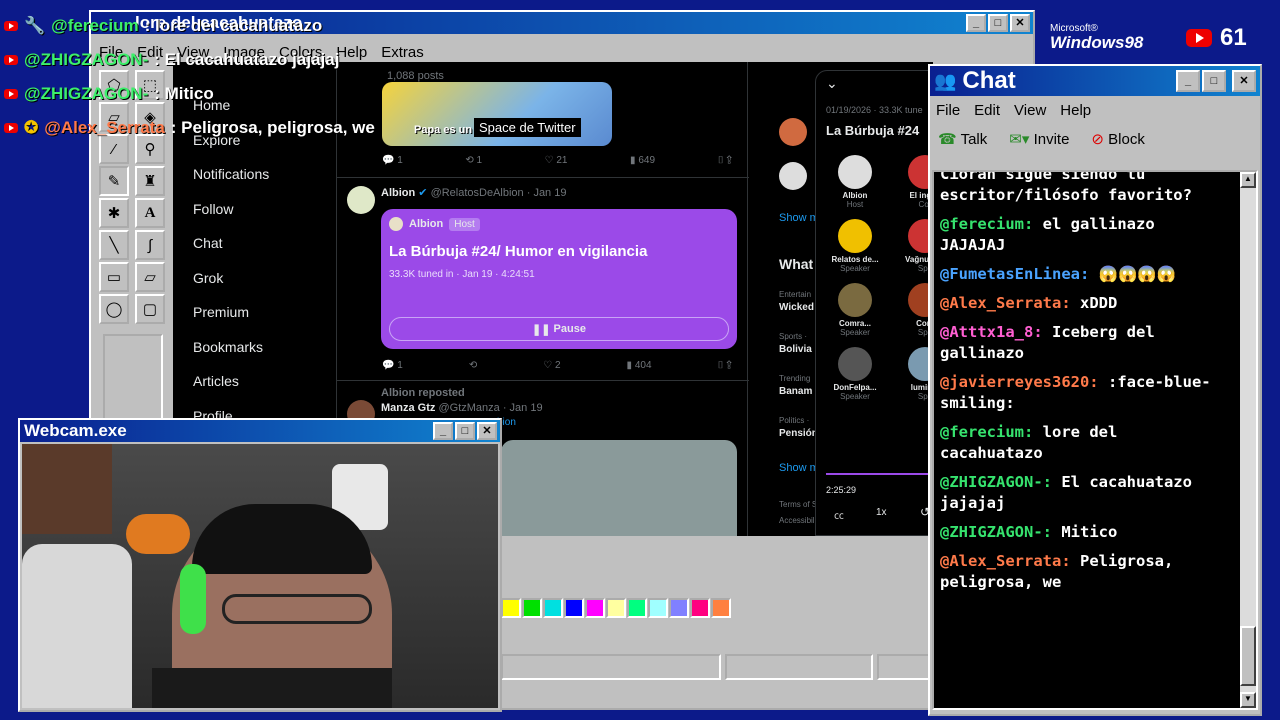 This screenshot has width=1280, height=720. I want to click on airbrush-icon: ✱, so click(114, 213).